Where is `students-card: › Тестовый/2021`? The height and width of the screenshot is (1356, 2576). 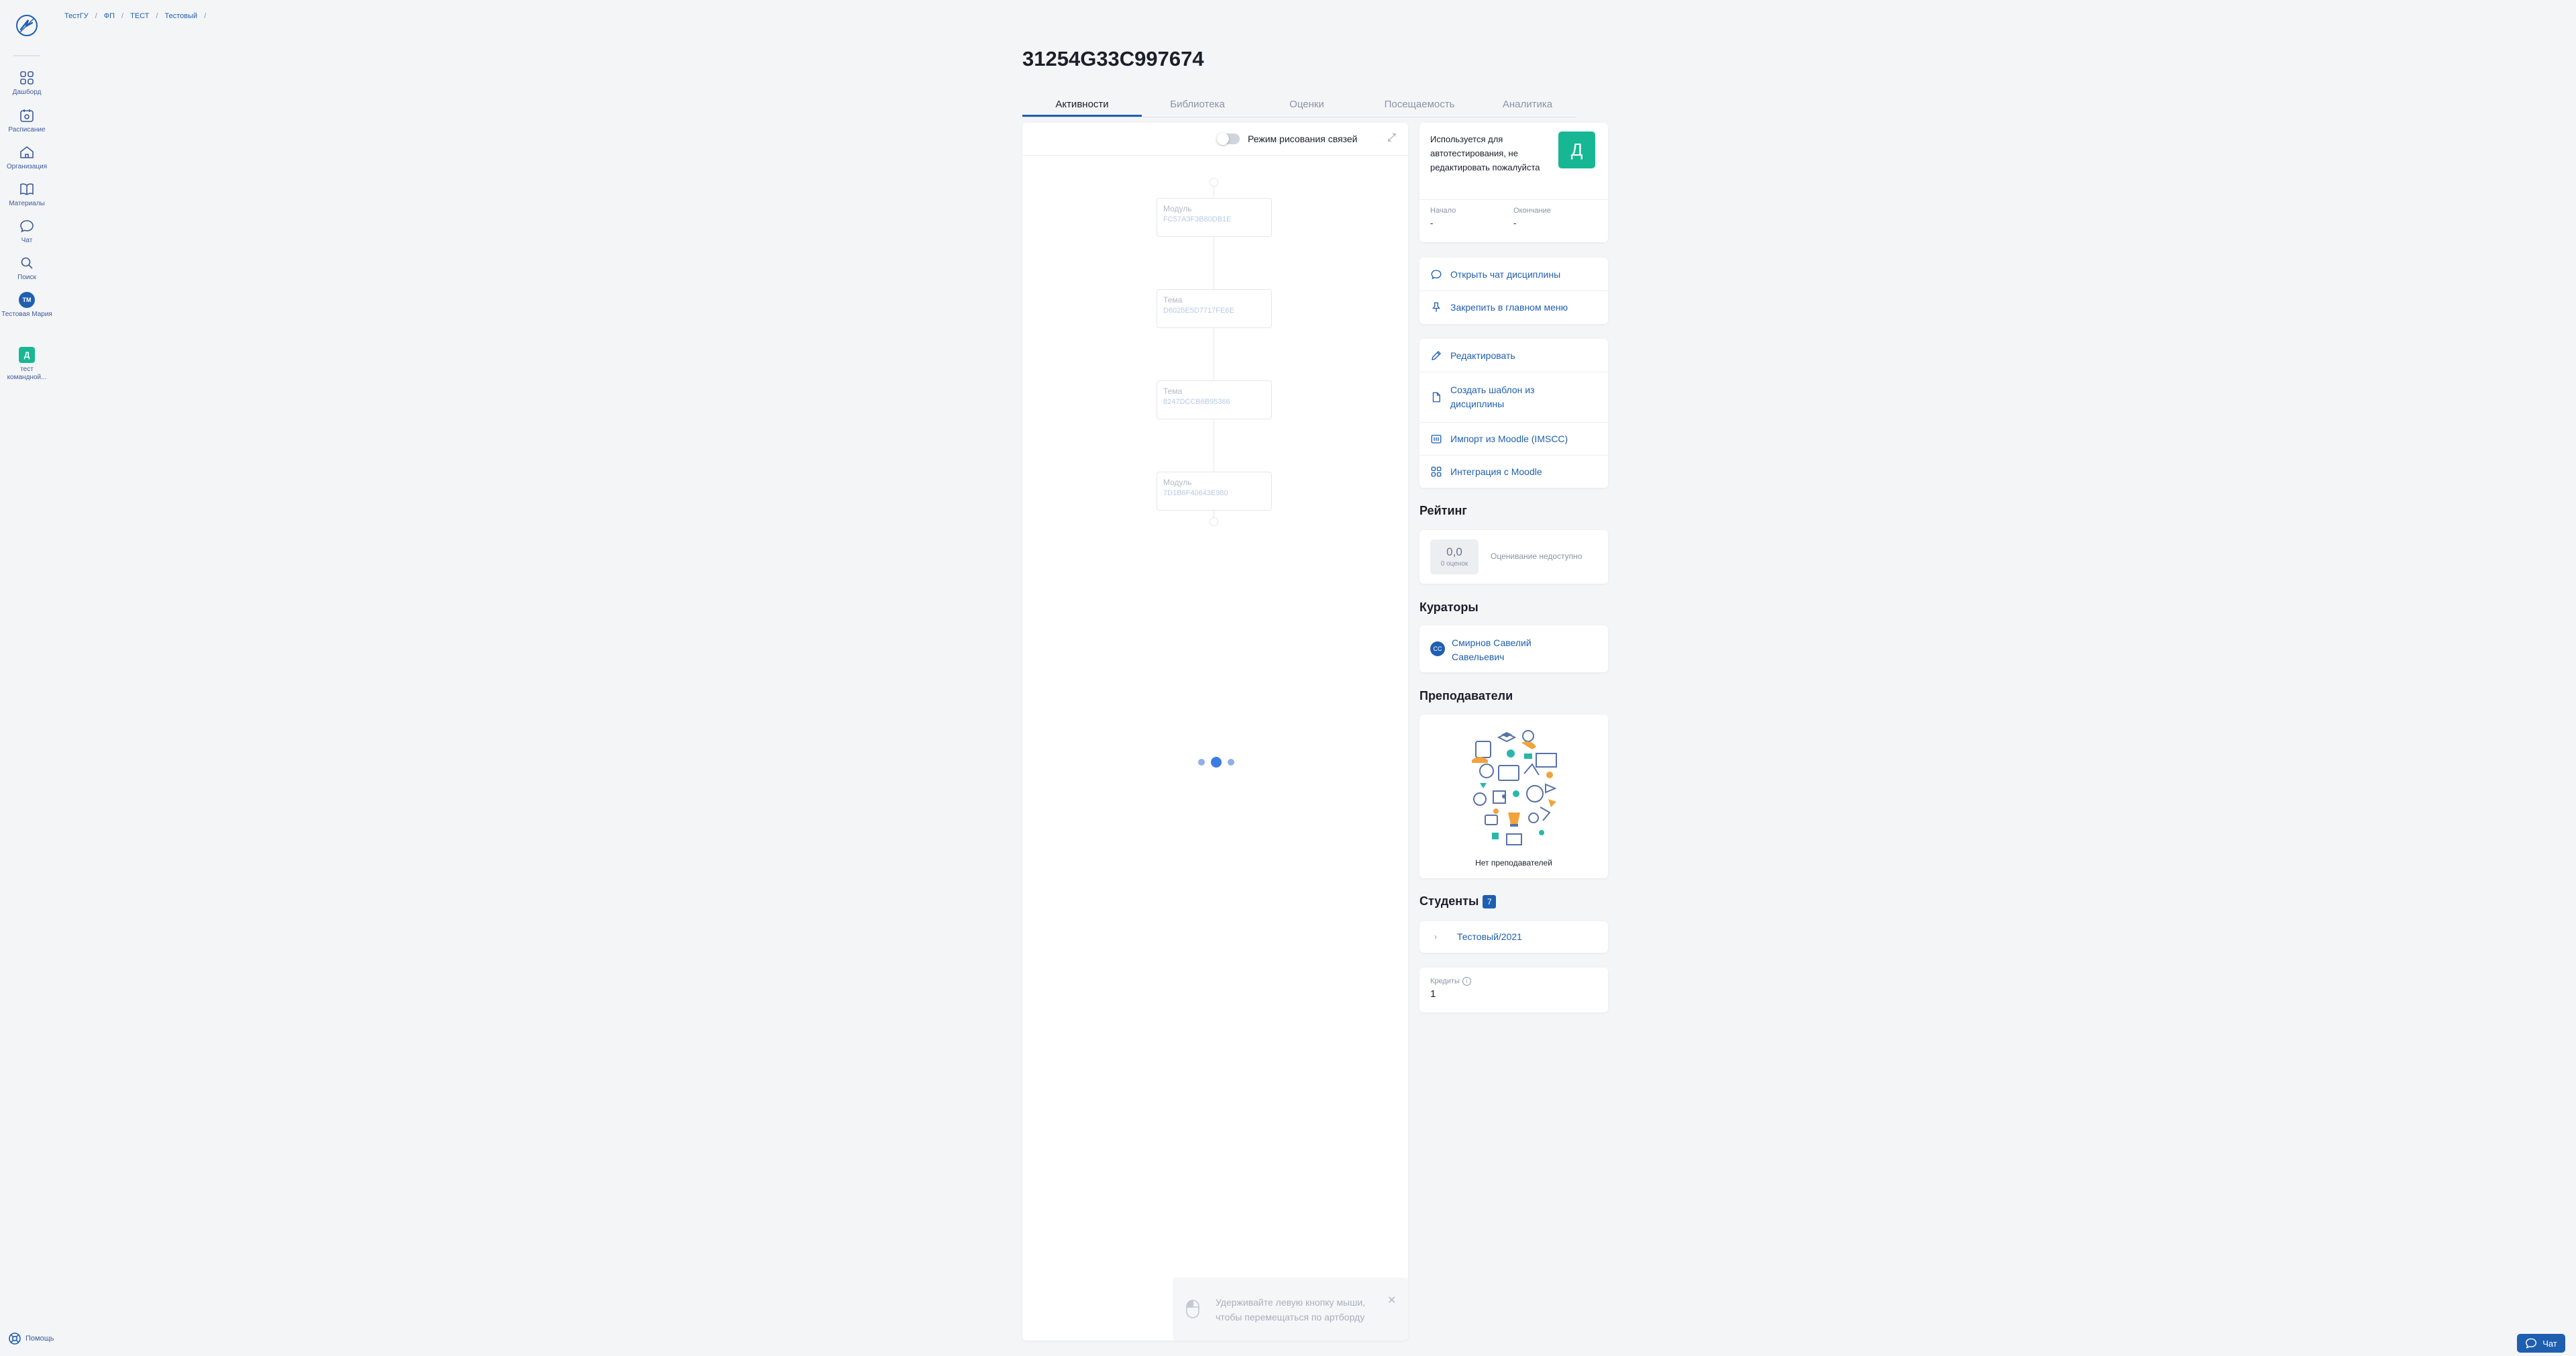
students-card: › Тестовый/2021 is located at coordinates (1513, 937).